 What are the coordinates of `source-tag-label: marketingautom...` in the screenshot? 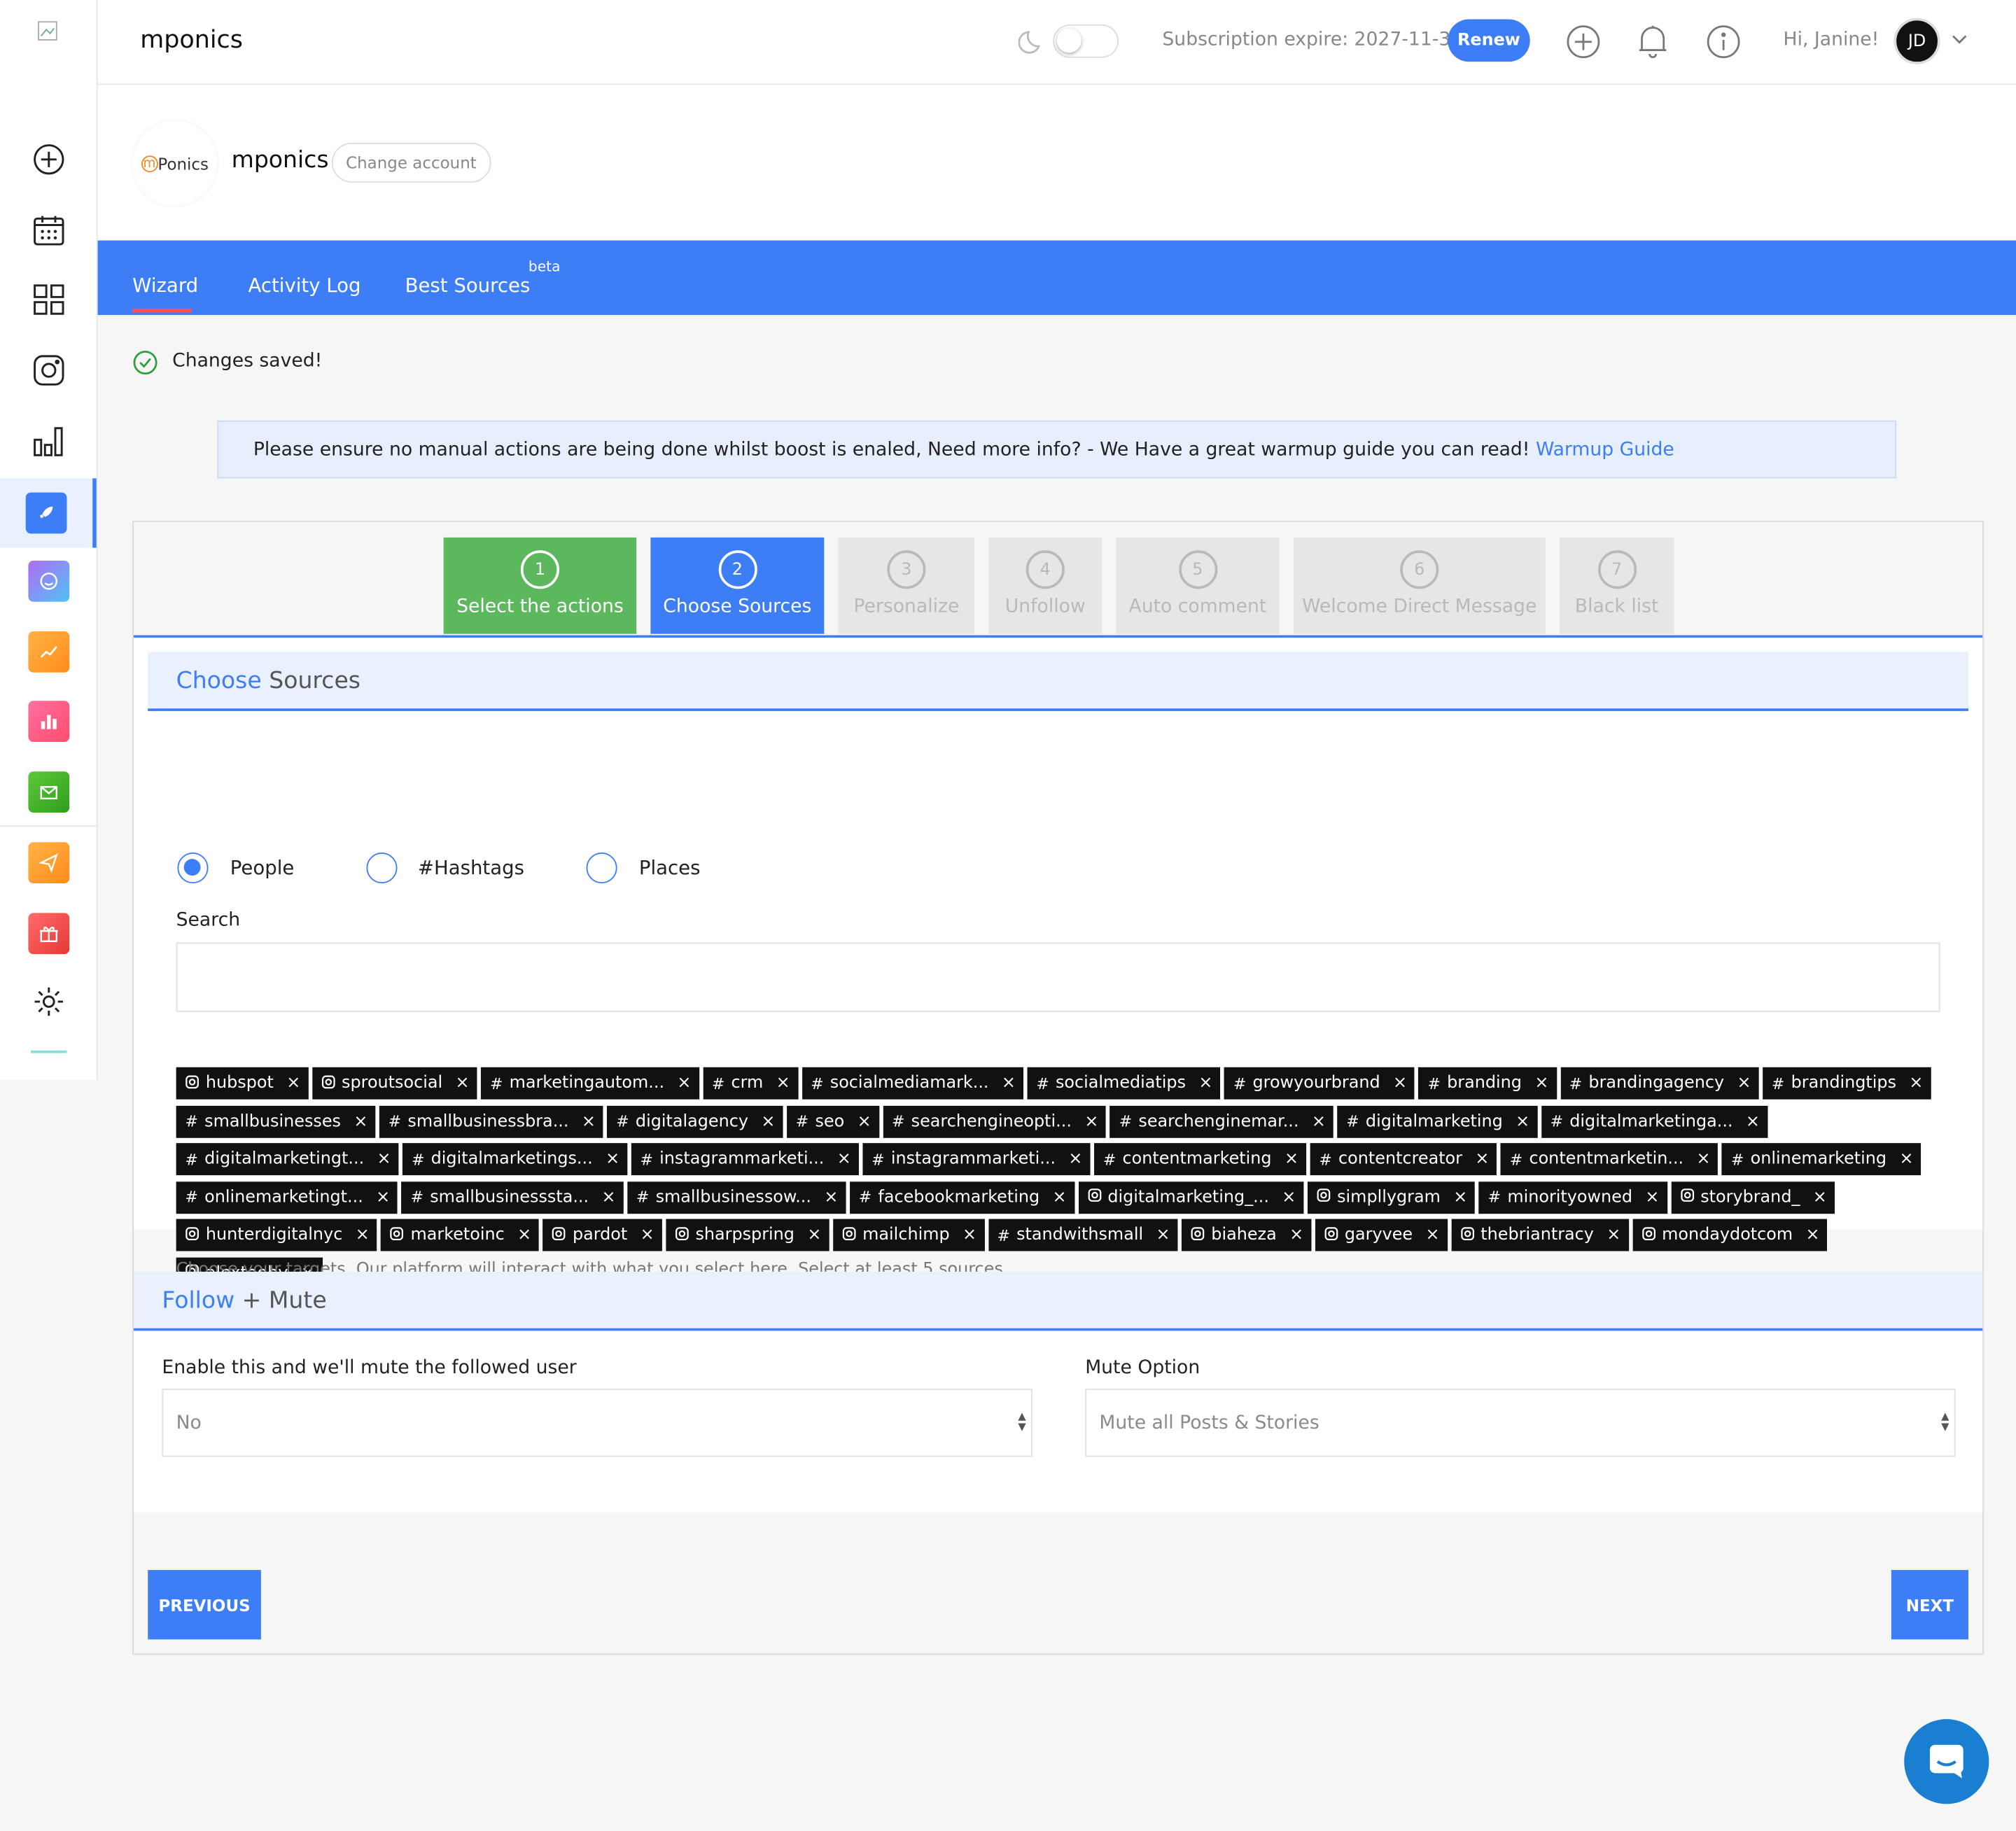 It's located at (587, 1083).